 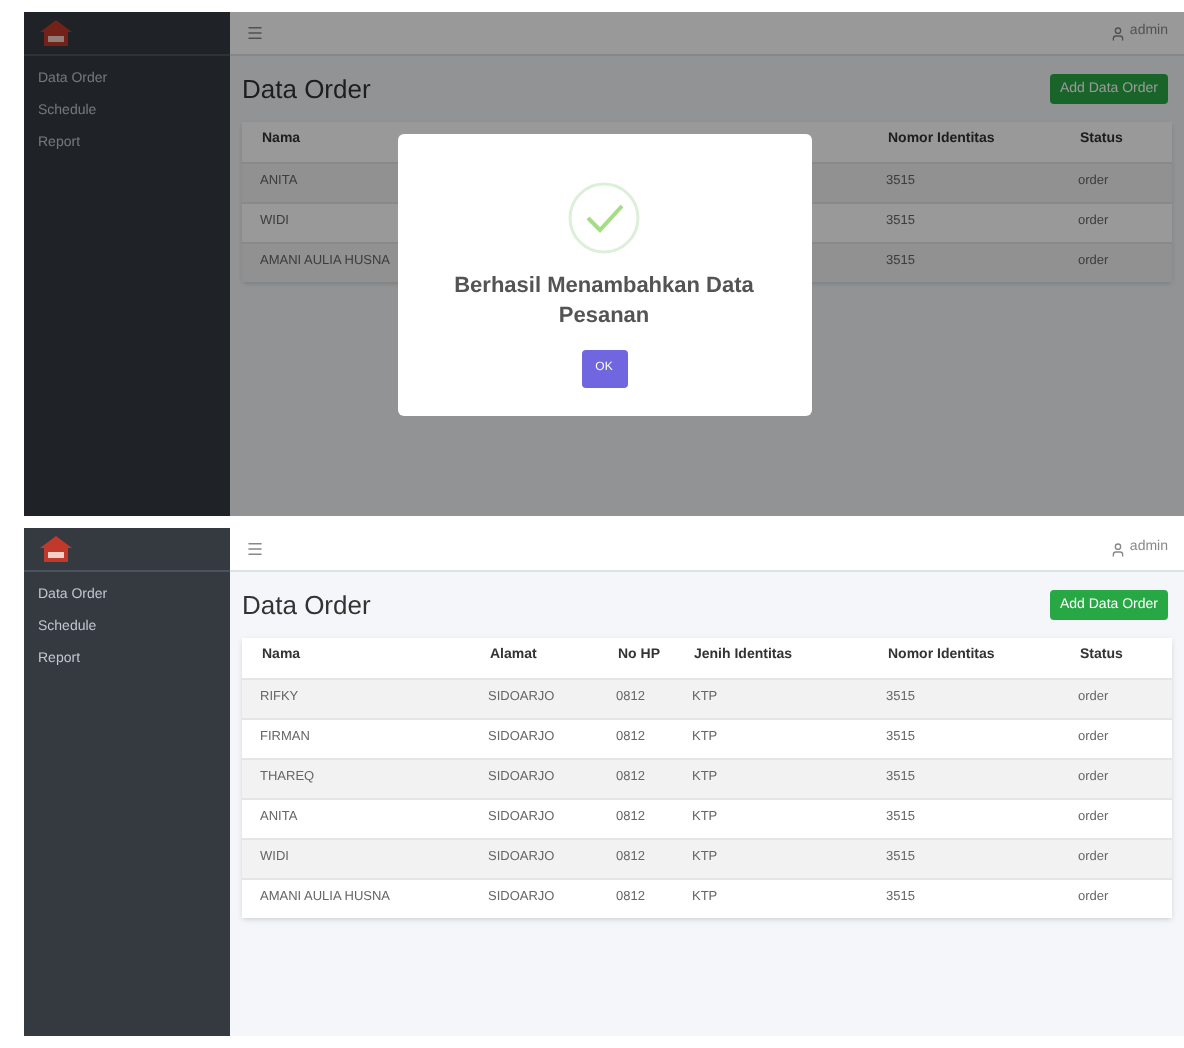 What do you see at coordinates (604, 218) in the screenshot?
I see `success-check-icon` at bounding box center [604, 218].